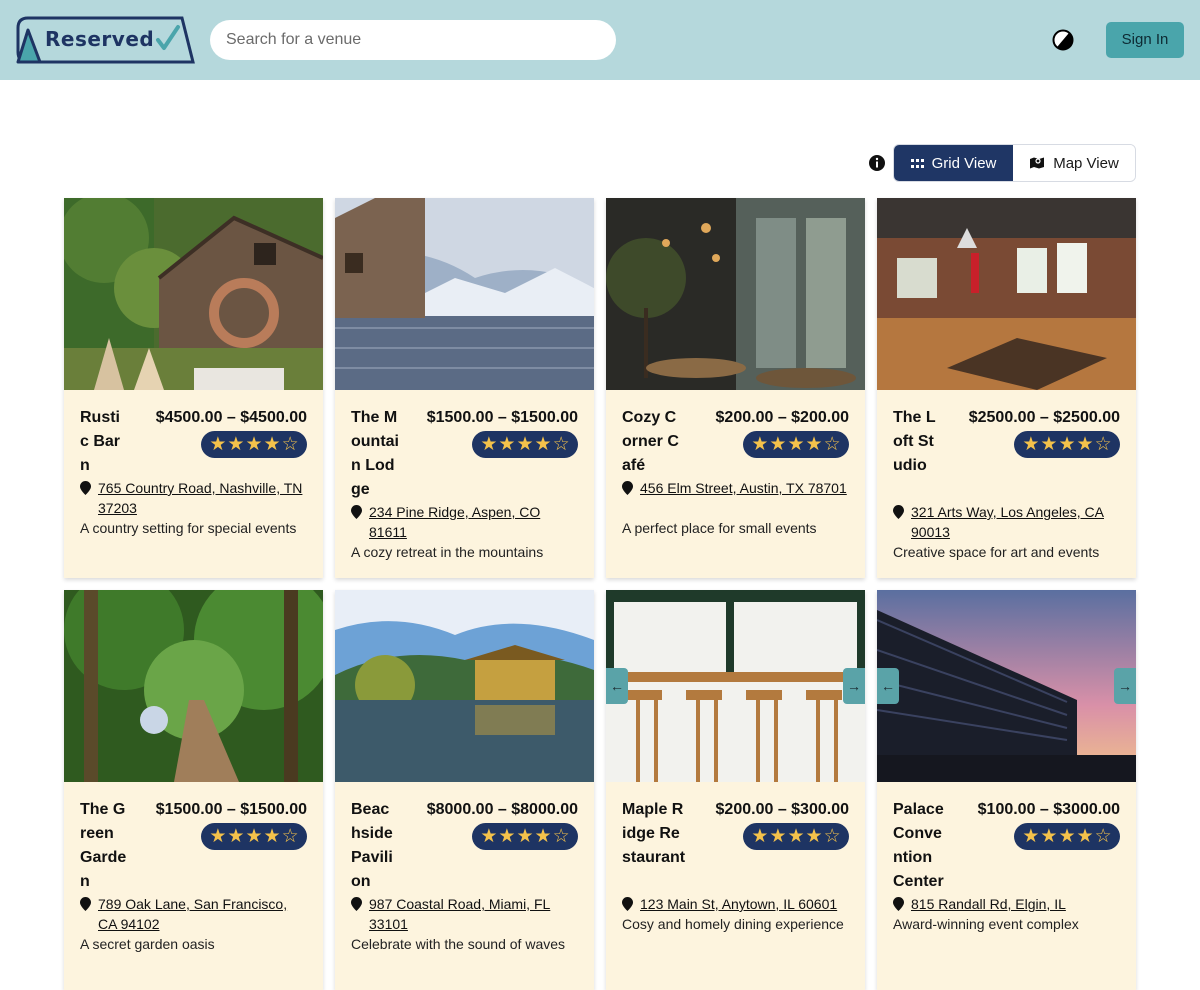 This screenshot has height=990, width=1200. Describe the element at coordinates (413, 40) in the screenshot. I see `search-input` at that location.